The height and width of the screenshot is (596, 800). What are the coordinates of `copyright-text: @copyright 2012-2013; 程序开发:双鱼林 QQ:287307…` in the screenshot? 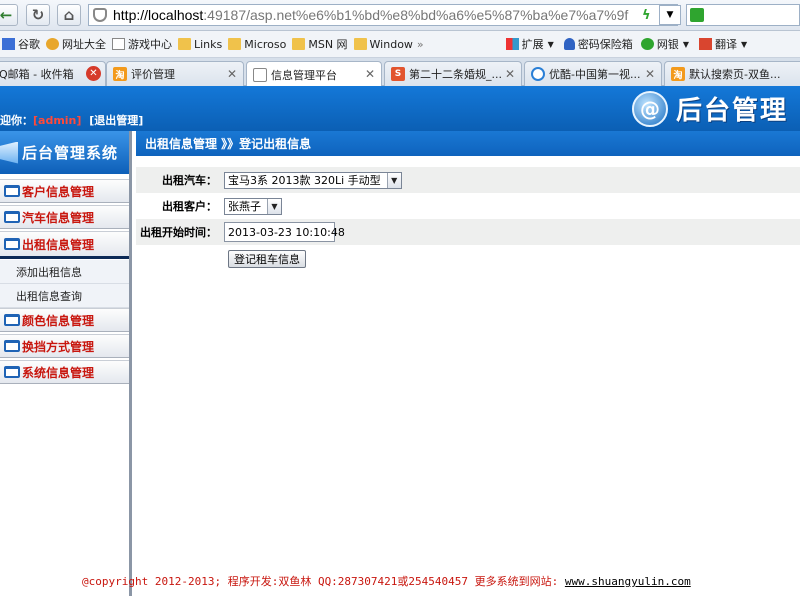 It's located at (323, 581).